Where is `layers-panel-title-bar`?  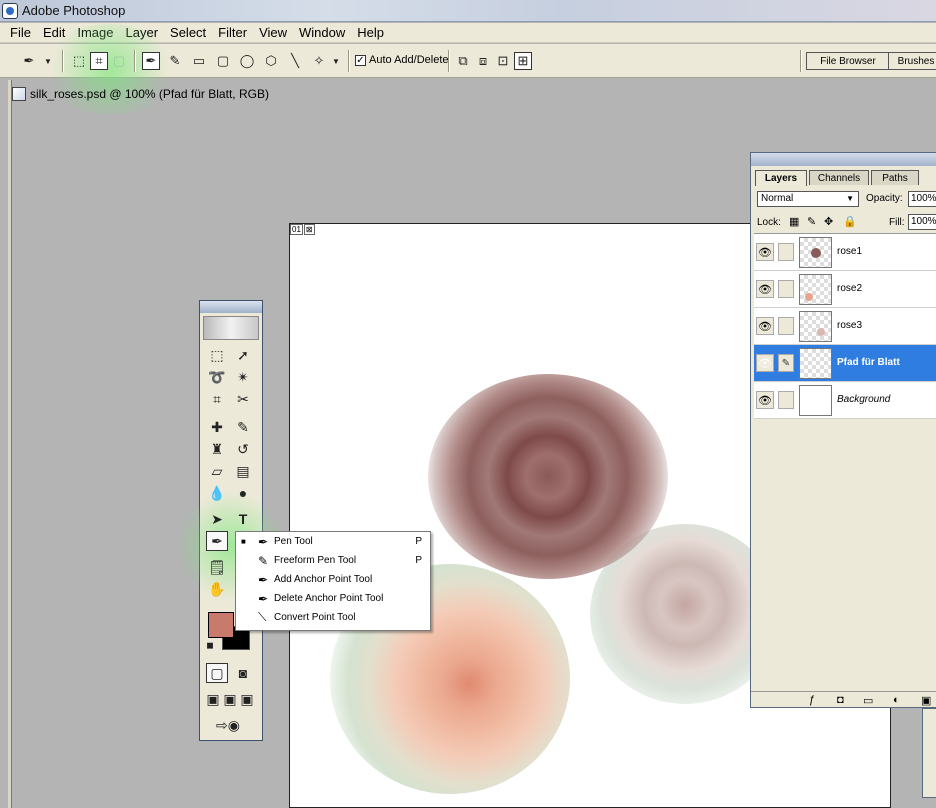 layers-panel-title-bar is located at coordinates (843, 159).